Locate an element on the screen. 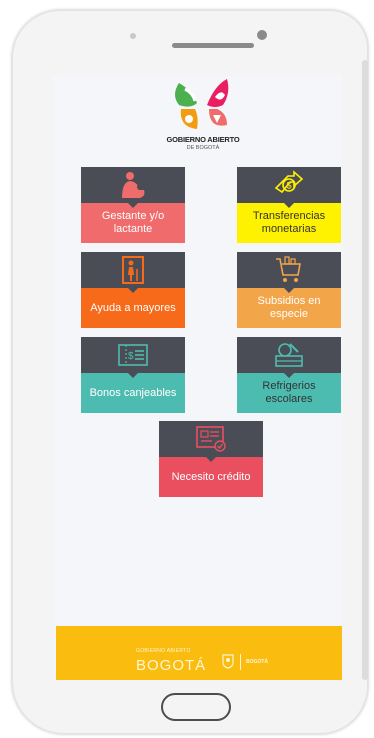 The width and height of the screenshot is (374, 738). phone-camera-left is located at coordinates (133, 36).